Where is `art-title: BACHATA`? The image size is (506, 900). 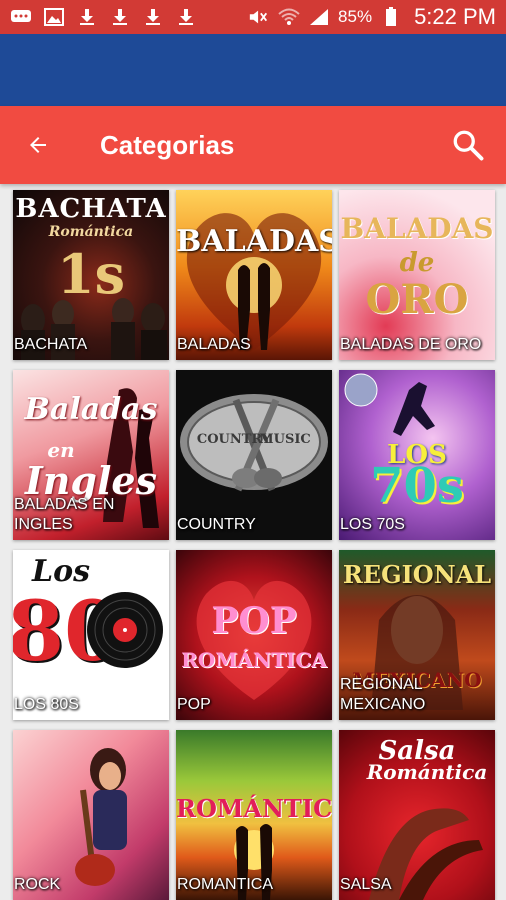 art-title: BACHATA is located at coordinates (91, 209).